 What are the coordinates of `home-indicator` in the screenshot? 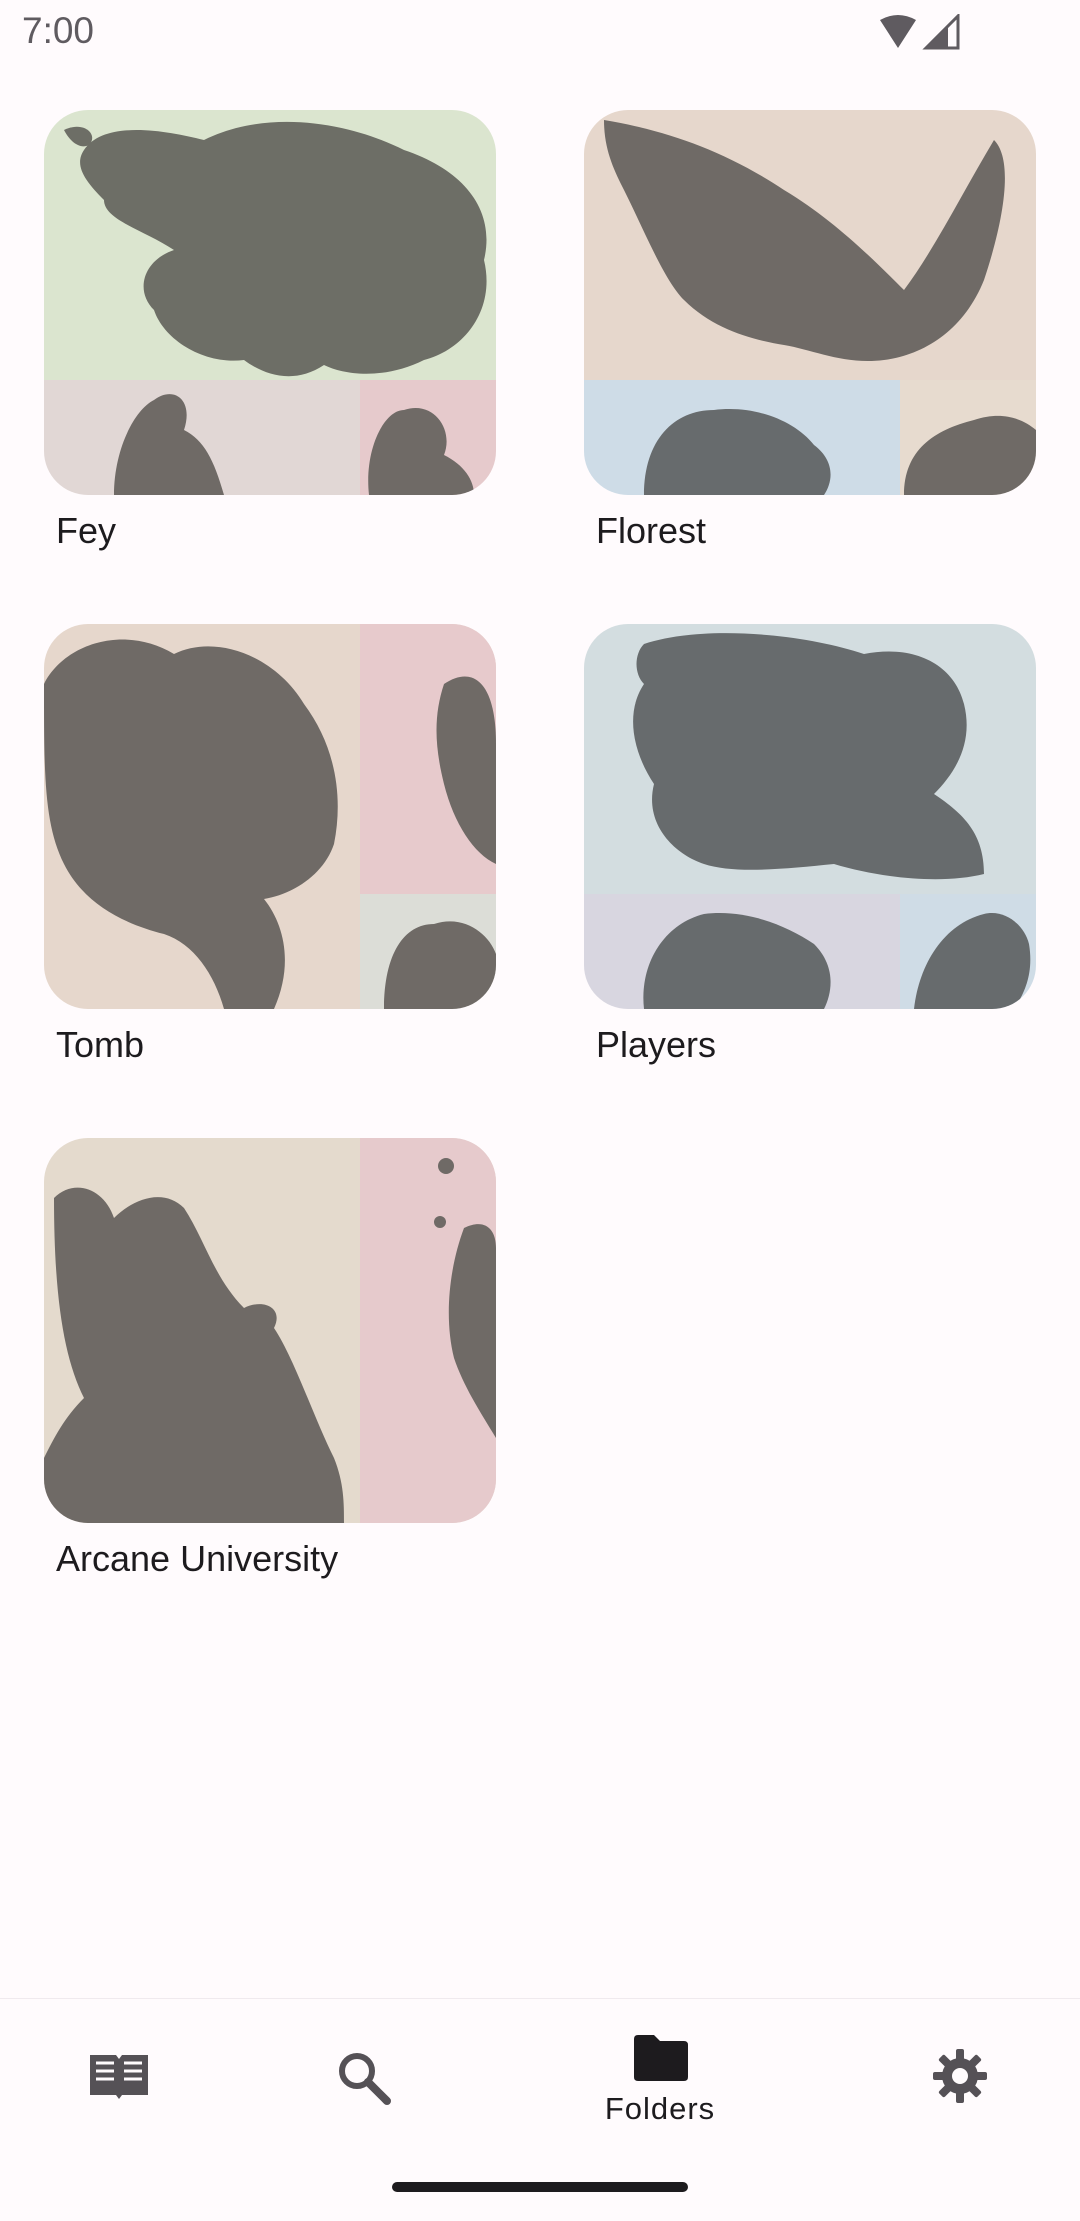 It's located at (540, 2187).